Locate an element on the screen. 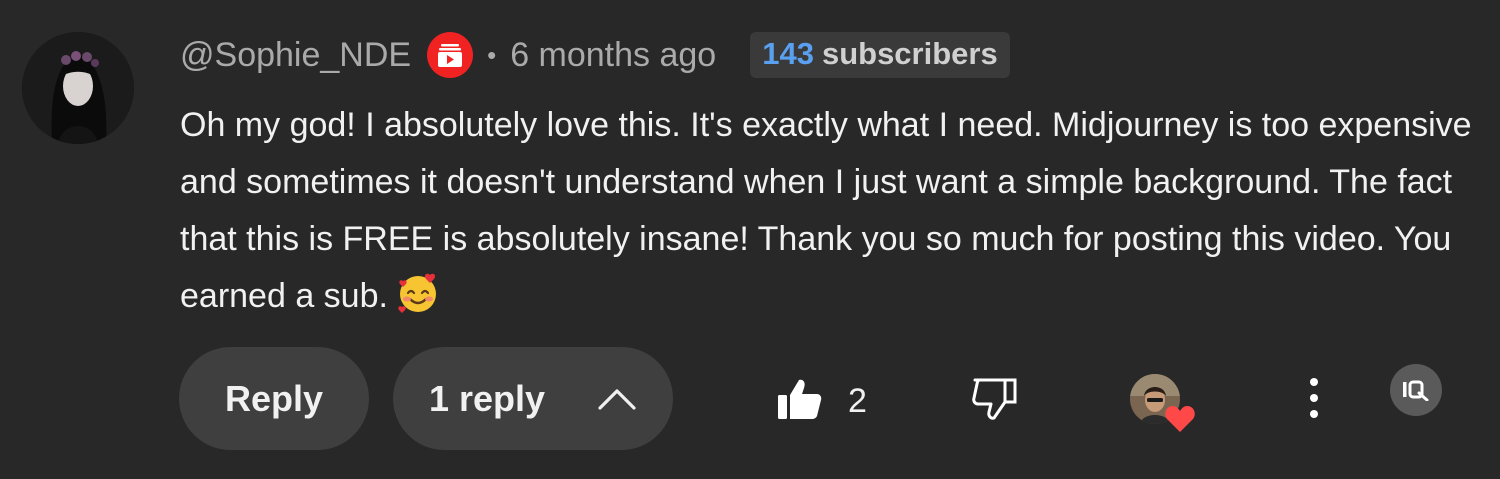  reply-button: Reply is located at coordinates (274, 398).